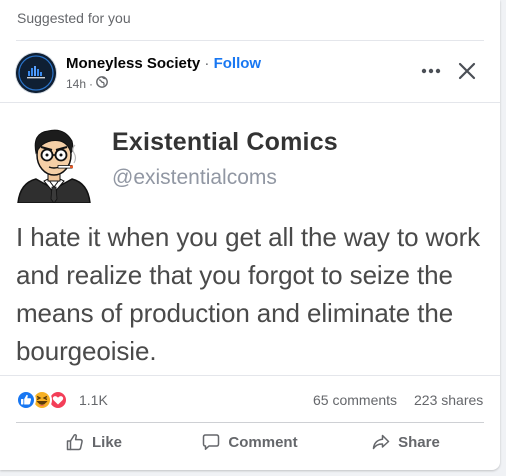 This screenshot has width=506, height=476. Describe the element at coordinates (74, 442) in the screenshot. I see `thumbs-up-icon` at that location.